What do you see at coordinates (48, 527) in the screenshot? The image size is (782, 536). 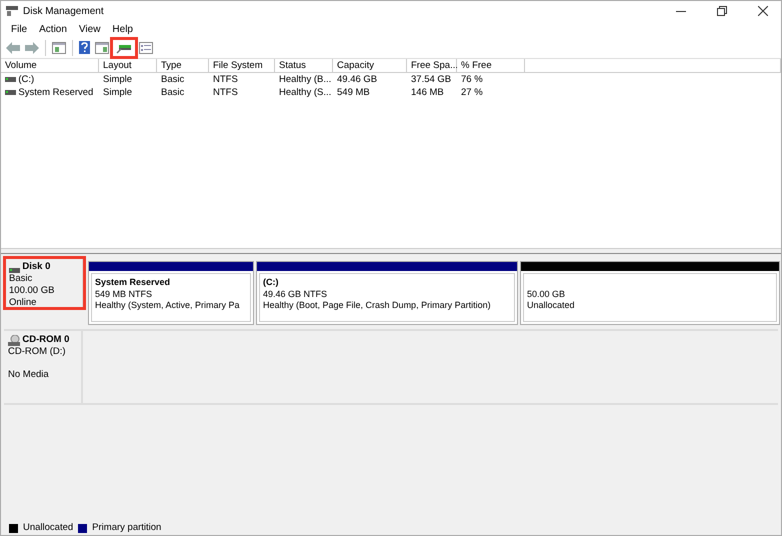 I see `legend-label: Unallocated` at bounding box center [48, 527].